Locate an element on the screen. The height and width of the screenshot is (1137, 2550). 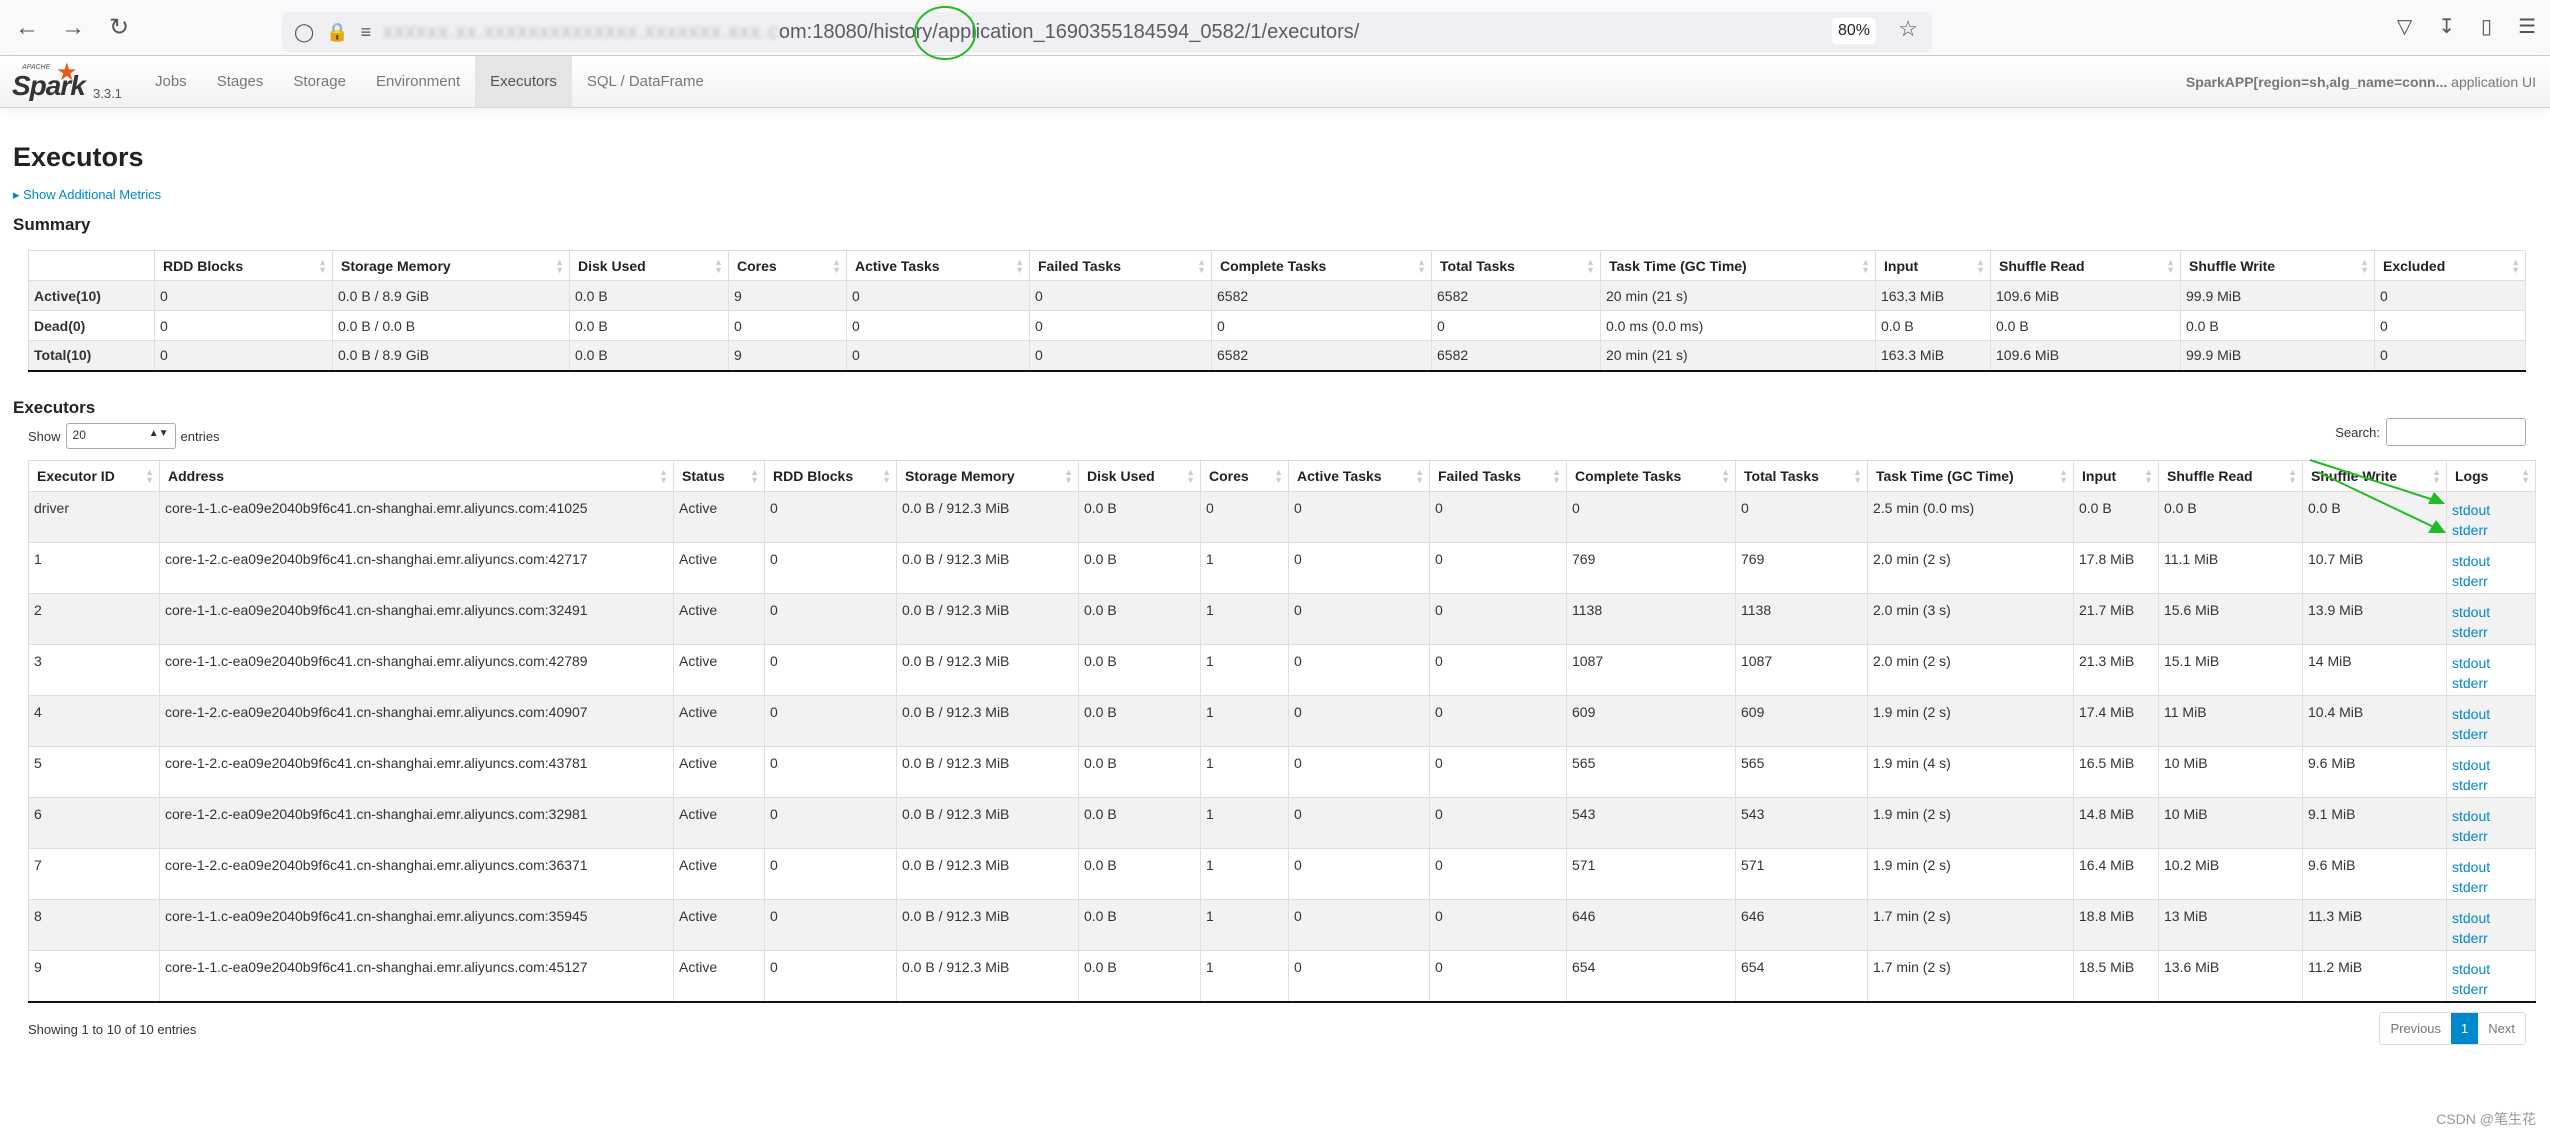
forward-icon: → is located at coordinates (73, 28).